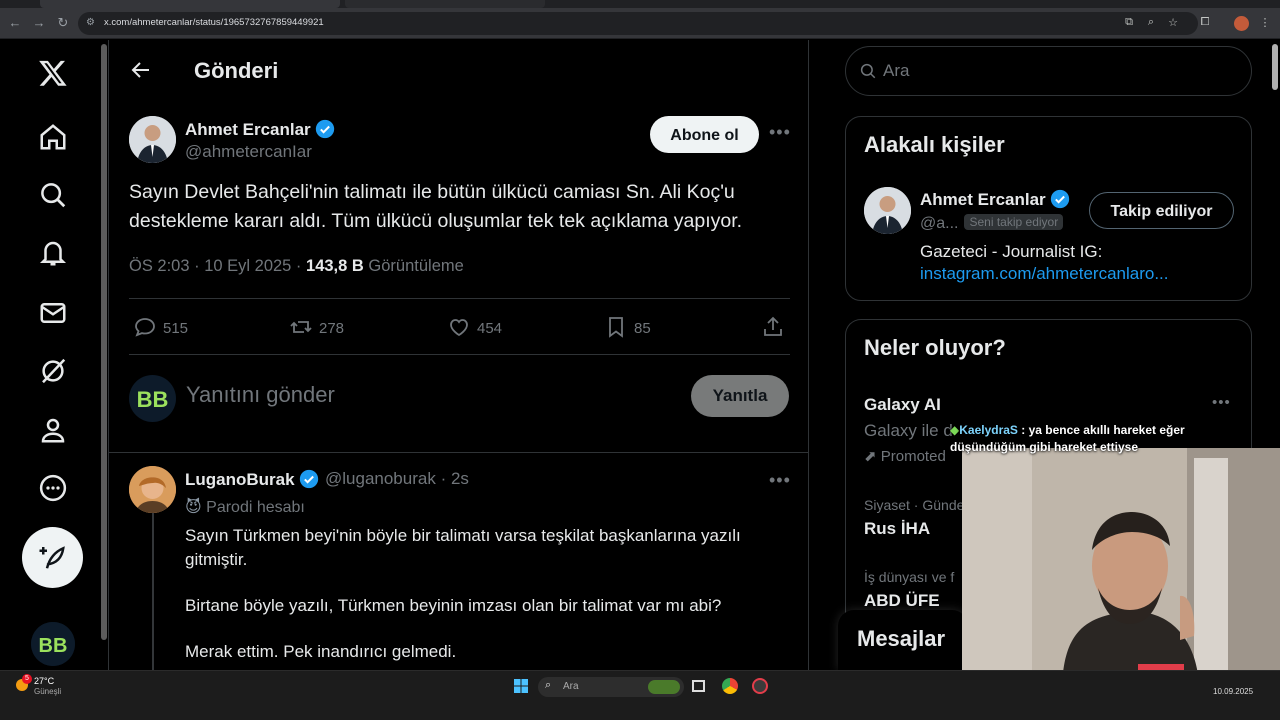  Describe the element at coordinates (902, 404) in the screenshot. I see `trend-name: Galaxy AI` at that location.